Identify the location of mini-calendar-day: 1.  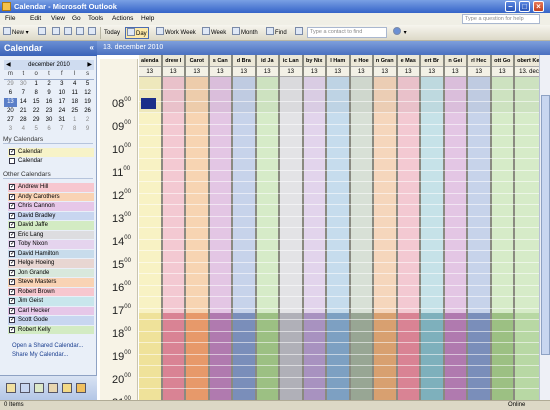
(74, 120).